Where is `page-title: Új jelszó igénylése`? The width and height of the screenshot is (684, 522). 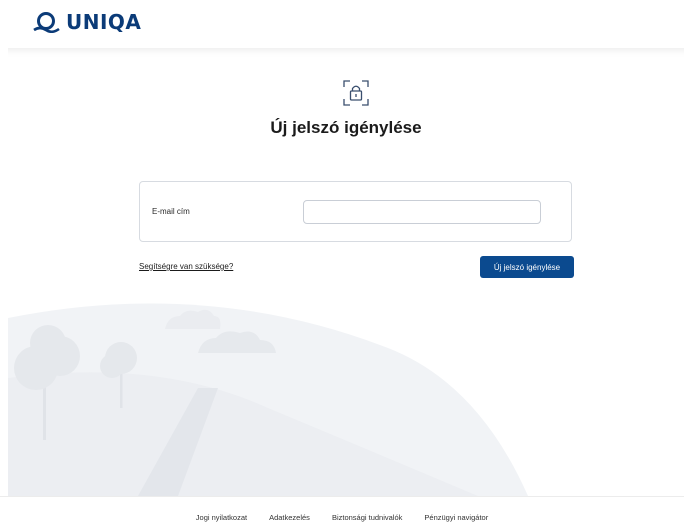
page-title: Új jelszó igénylése is located at coordinates (346, 127).